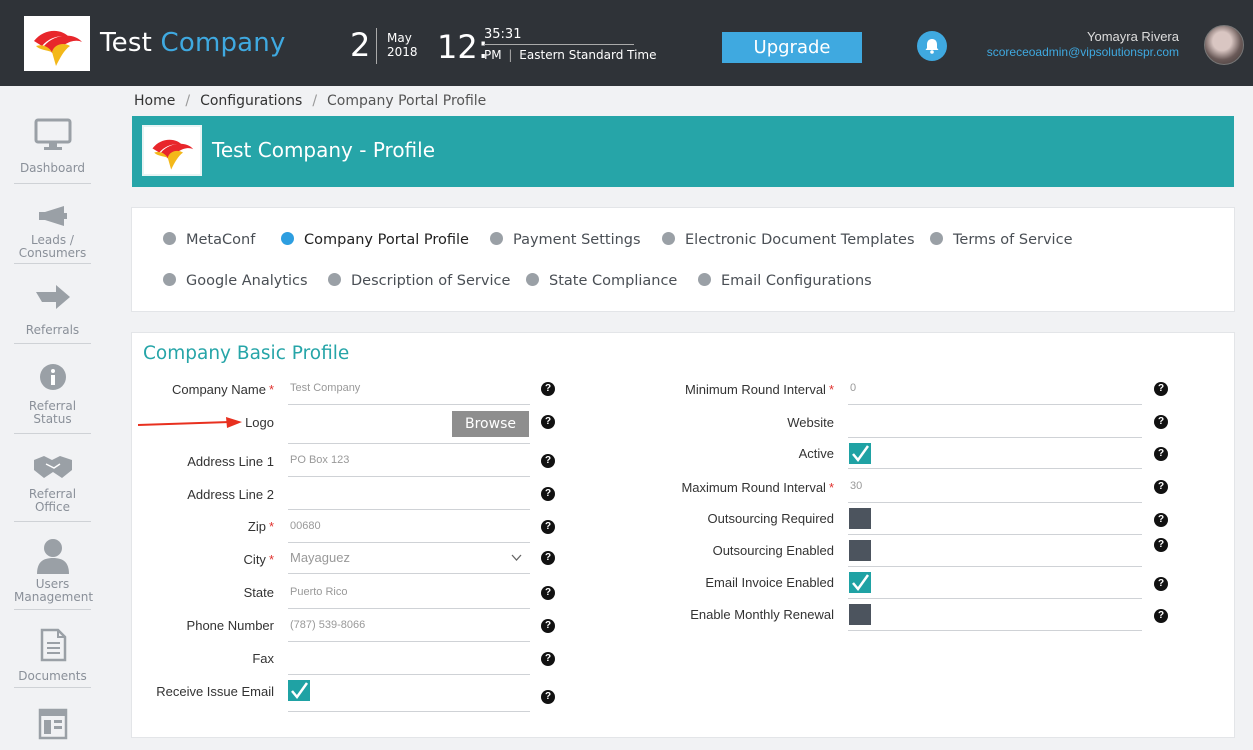  What do you see at coordinates (409, 464) in the screenshot?
I see `address-line-1-input: PO Box 123` at bounding box center [409, 464].